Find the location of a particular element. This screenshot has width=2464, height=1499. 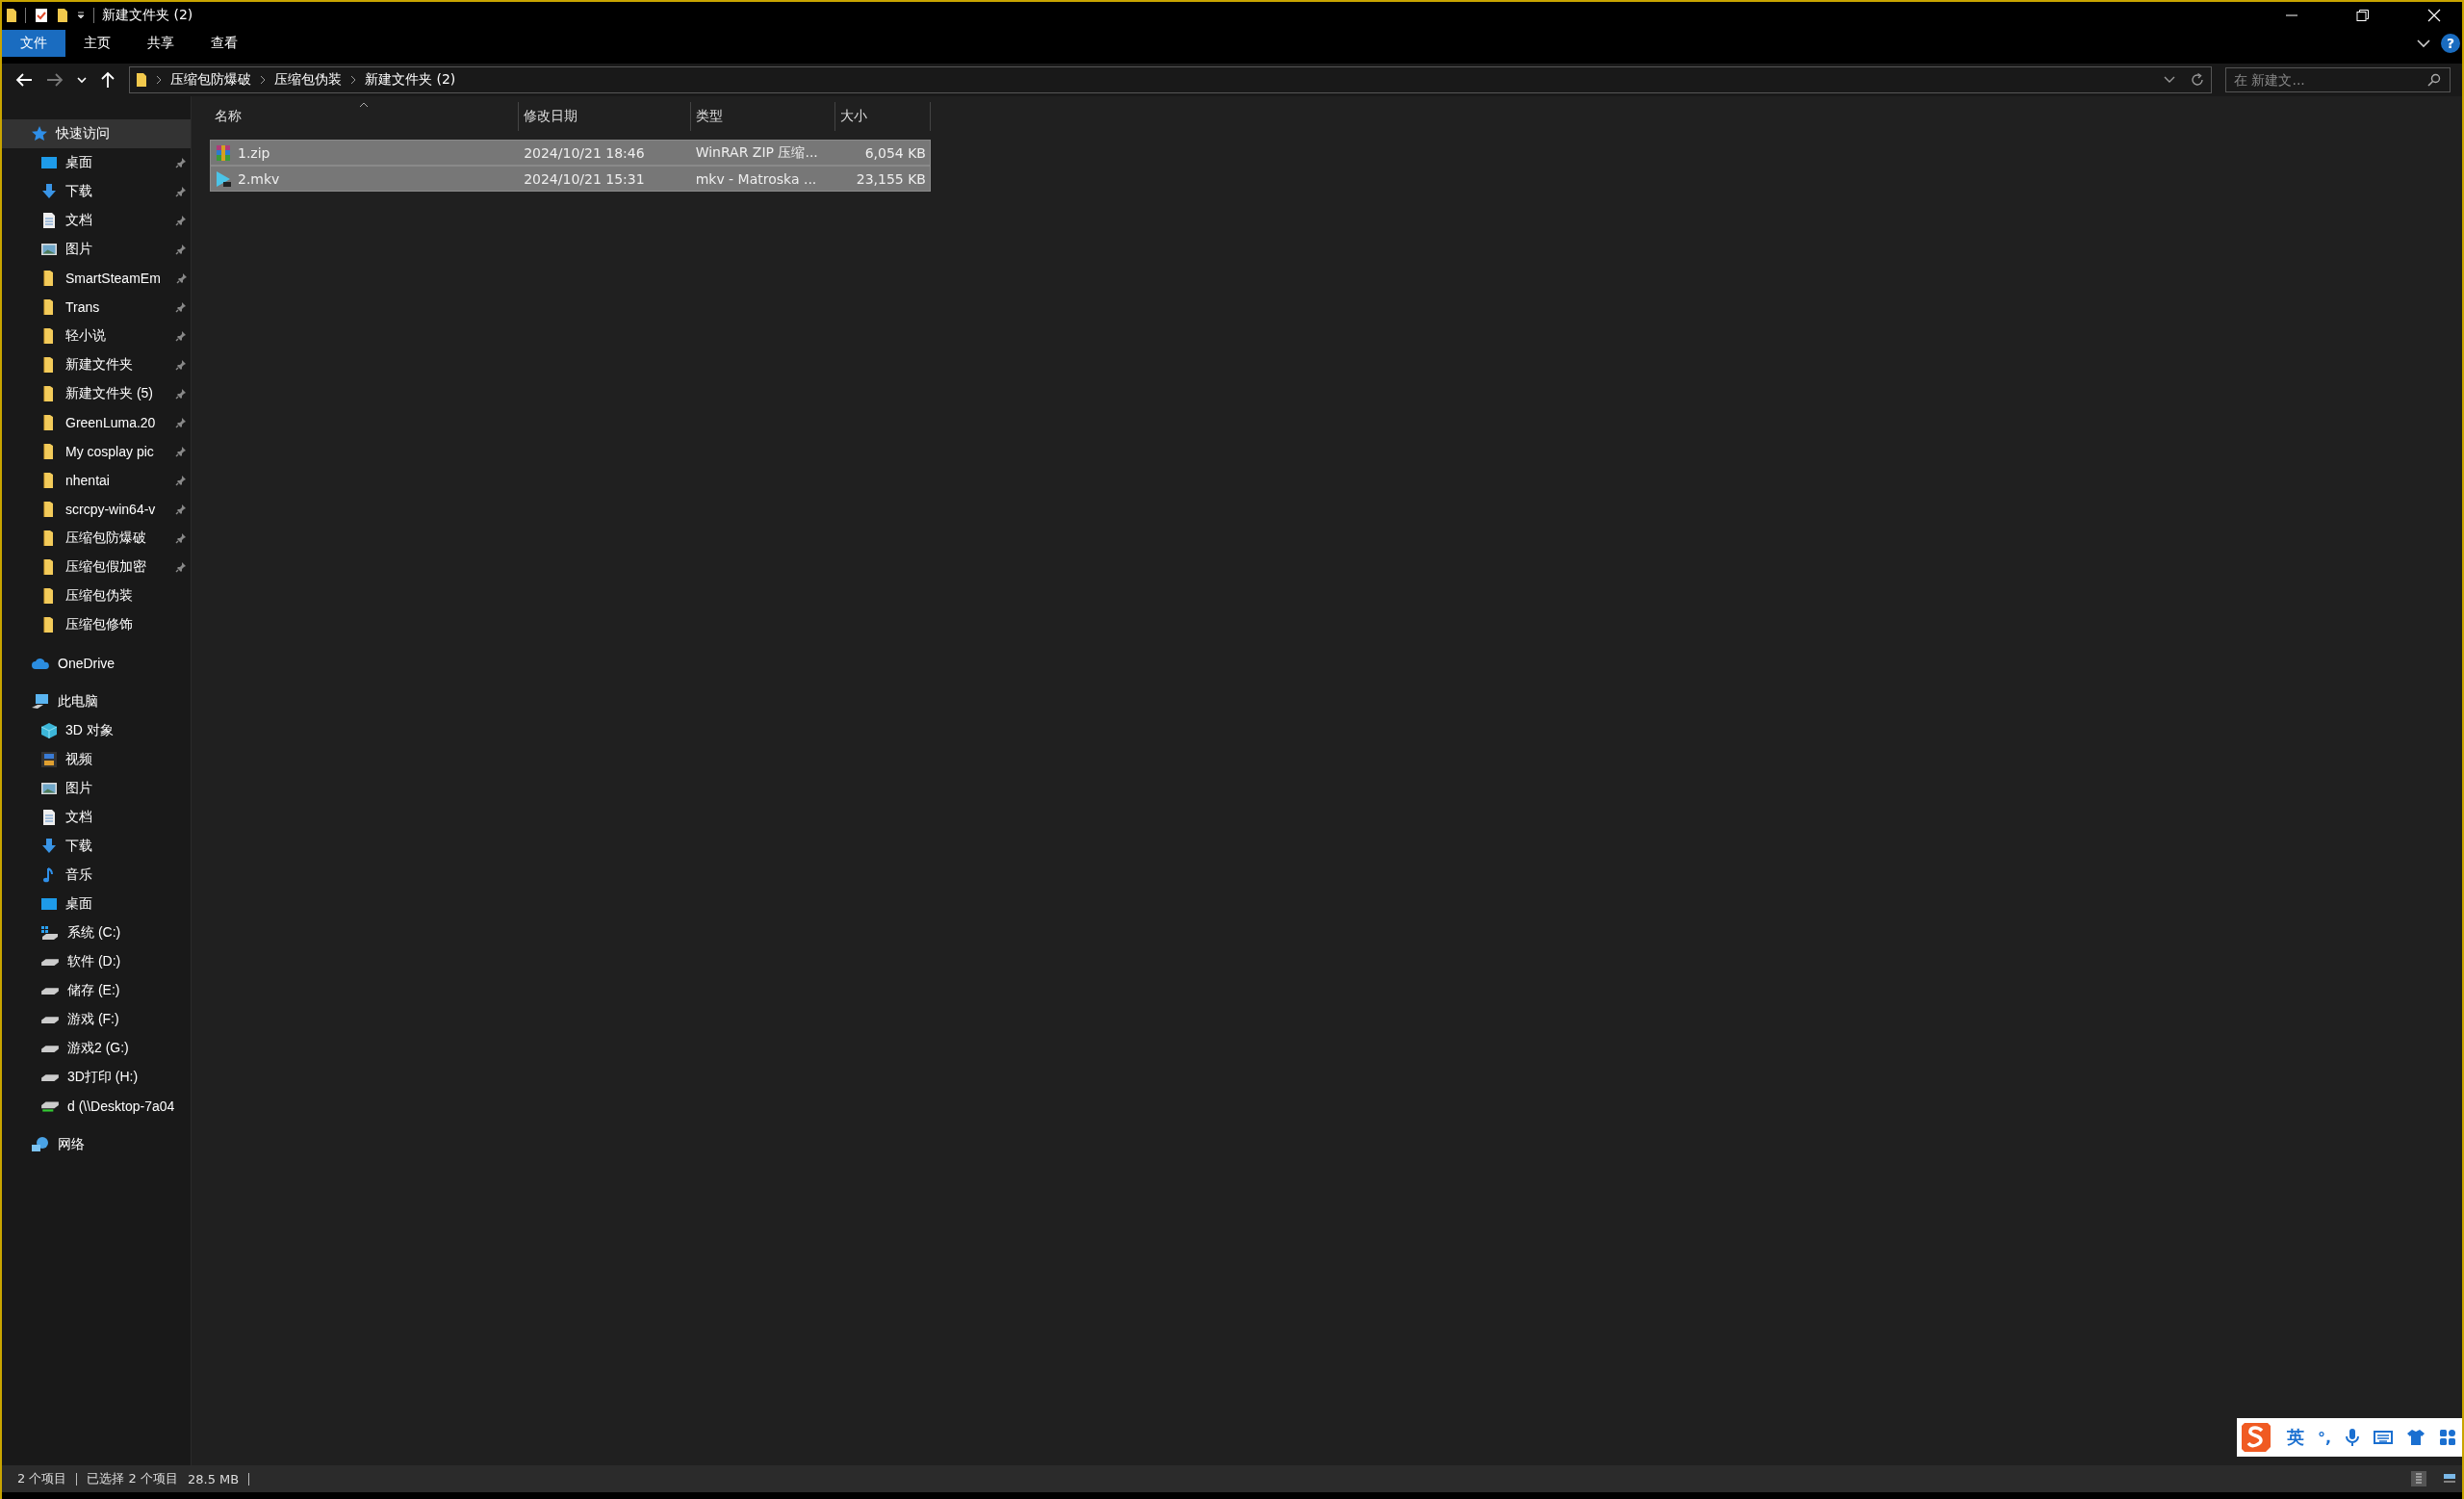

help-button: ? is located at coordinates (2450, 43).